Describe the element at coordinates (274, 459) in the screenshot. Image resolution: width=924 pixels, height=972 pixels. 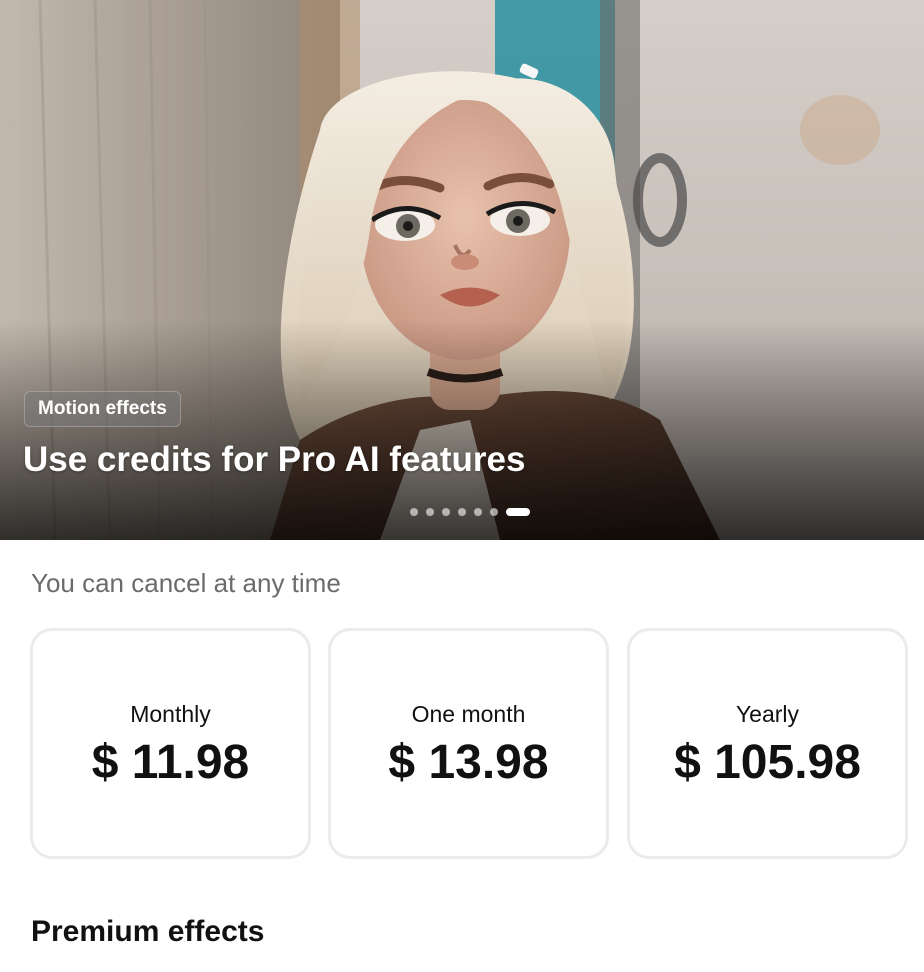
I see `hero-headline: Use credits for Pro AI features` at that location.